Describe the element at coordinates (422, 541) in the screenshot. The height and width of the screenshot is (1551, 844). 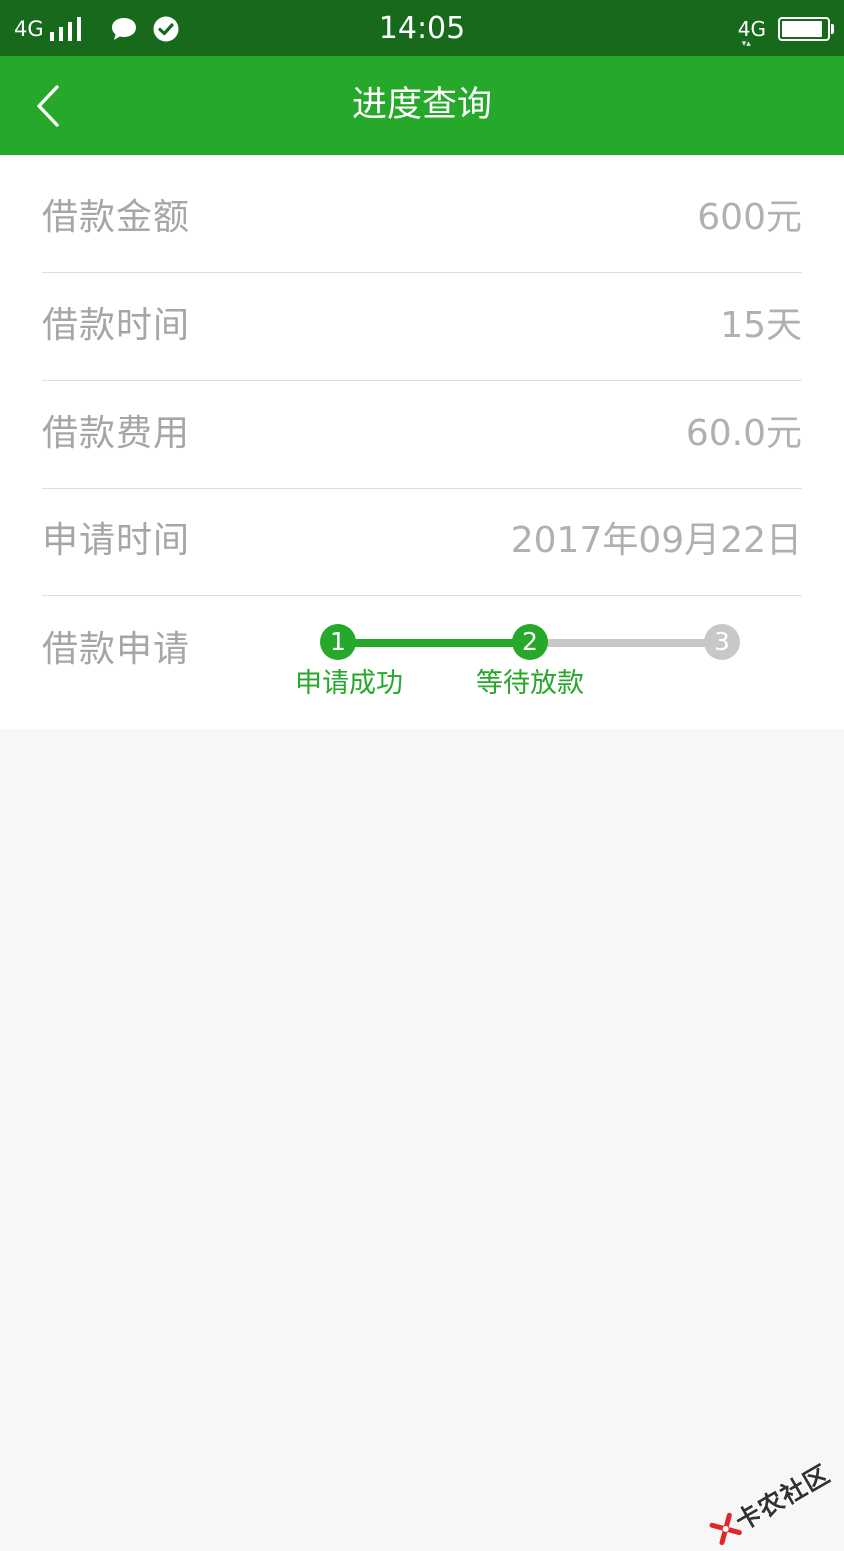
I see `detail-row-apply-time: 申请时间 2017年09月22日` at that location.